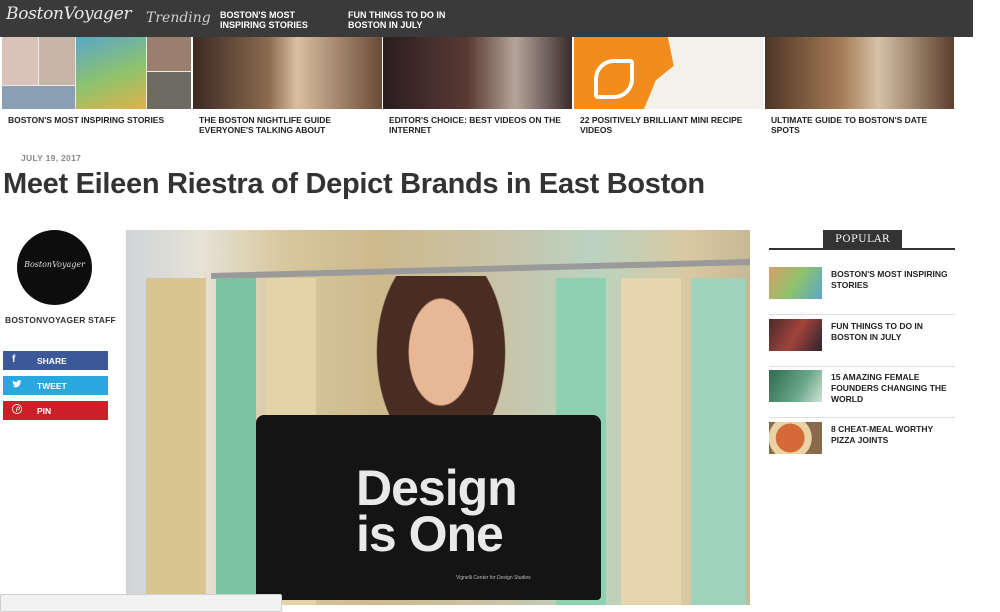 This screenshot has height=612, width=1000. I want to click on featured-card: BOSTON'S MOST INSPIRING STORIES, so click(96, 87).